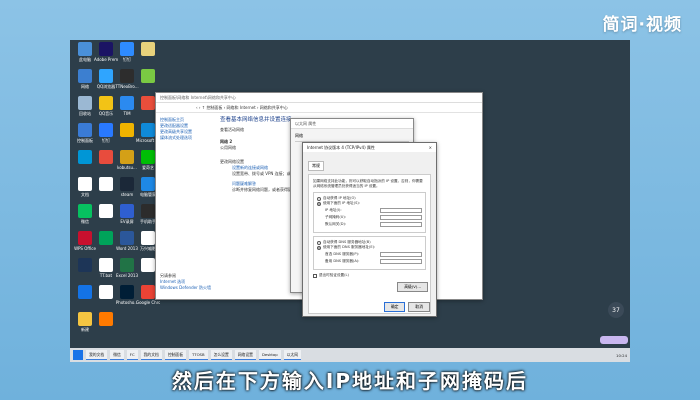  What do you see at coordinates (369, 275) in the screenshot?
I see `validate-checkbox: 退出时验证设置(L)` at bounding box center [369, 275].